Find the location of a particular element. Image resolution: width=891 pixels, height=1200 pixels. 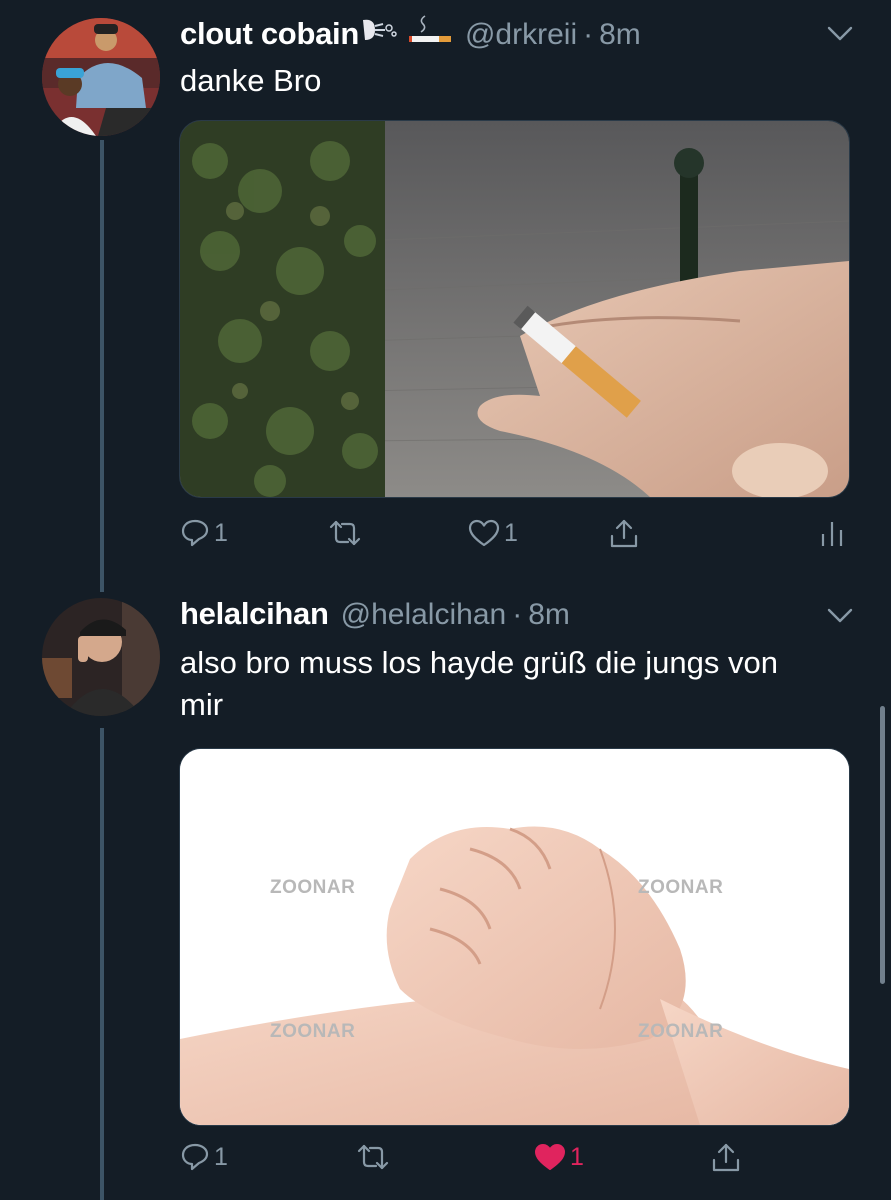

heart-filled-icon is located at coordinates (550, 1157).